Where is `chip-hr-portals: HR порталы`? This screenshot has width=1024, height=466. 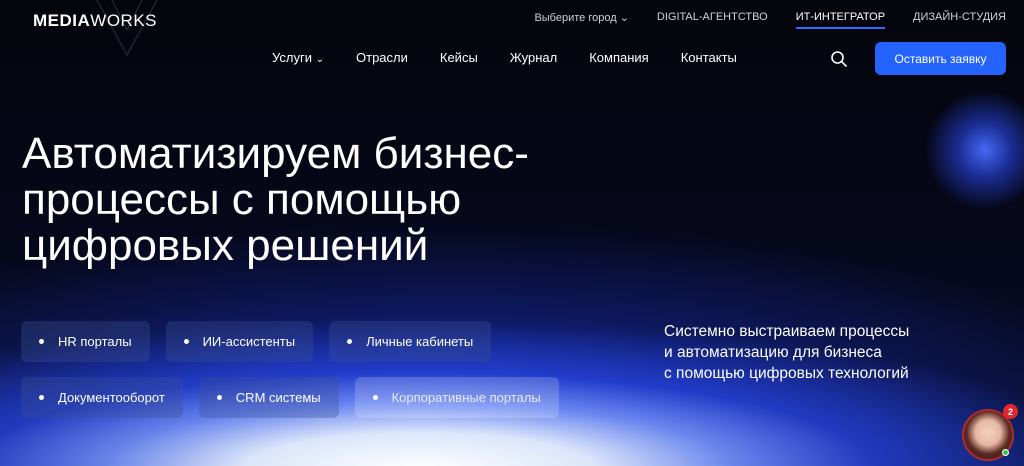
chip-hr-portals: HR порталы is located at coordinates (85, 341).